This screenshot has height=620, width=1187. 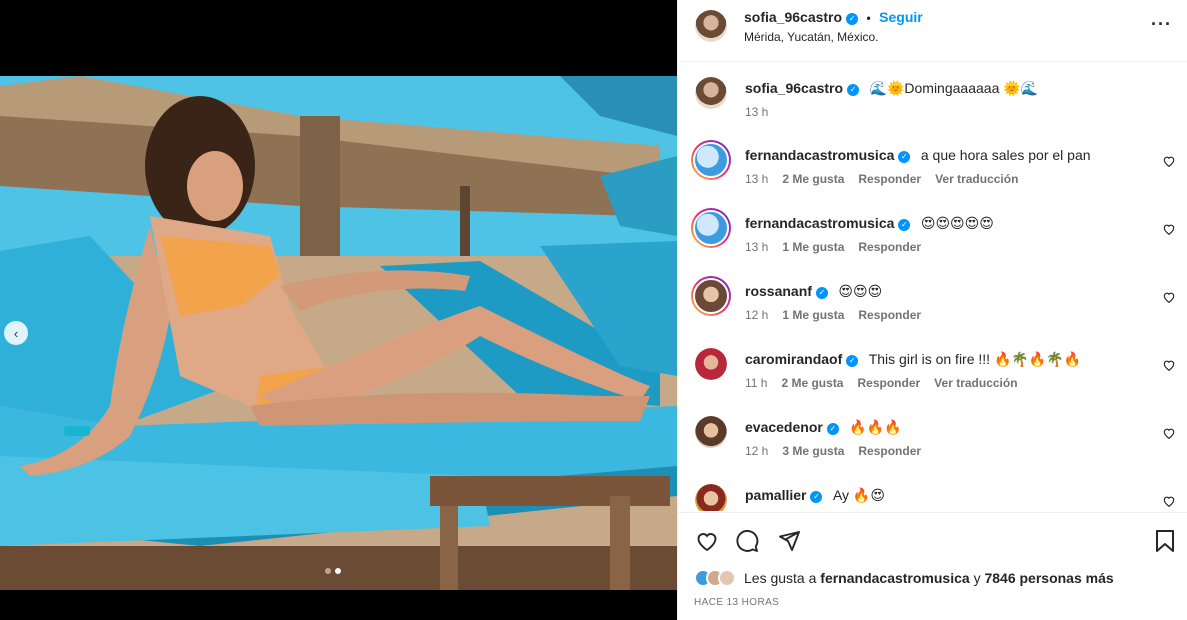 I want to click on caption-time: 13 h, so click(x=756, y=112).